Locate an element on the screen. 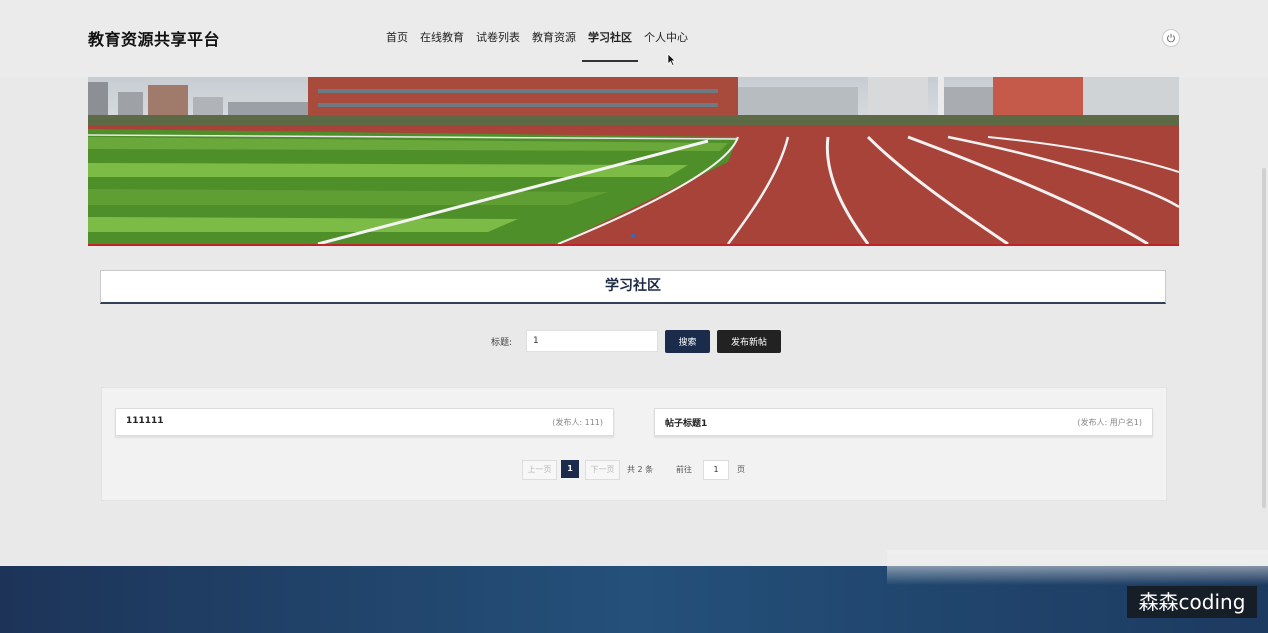  prev-page-button: 上一页 is located at coordinates (539, 470).